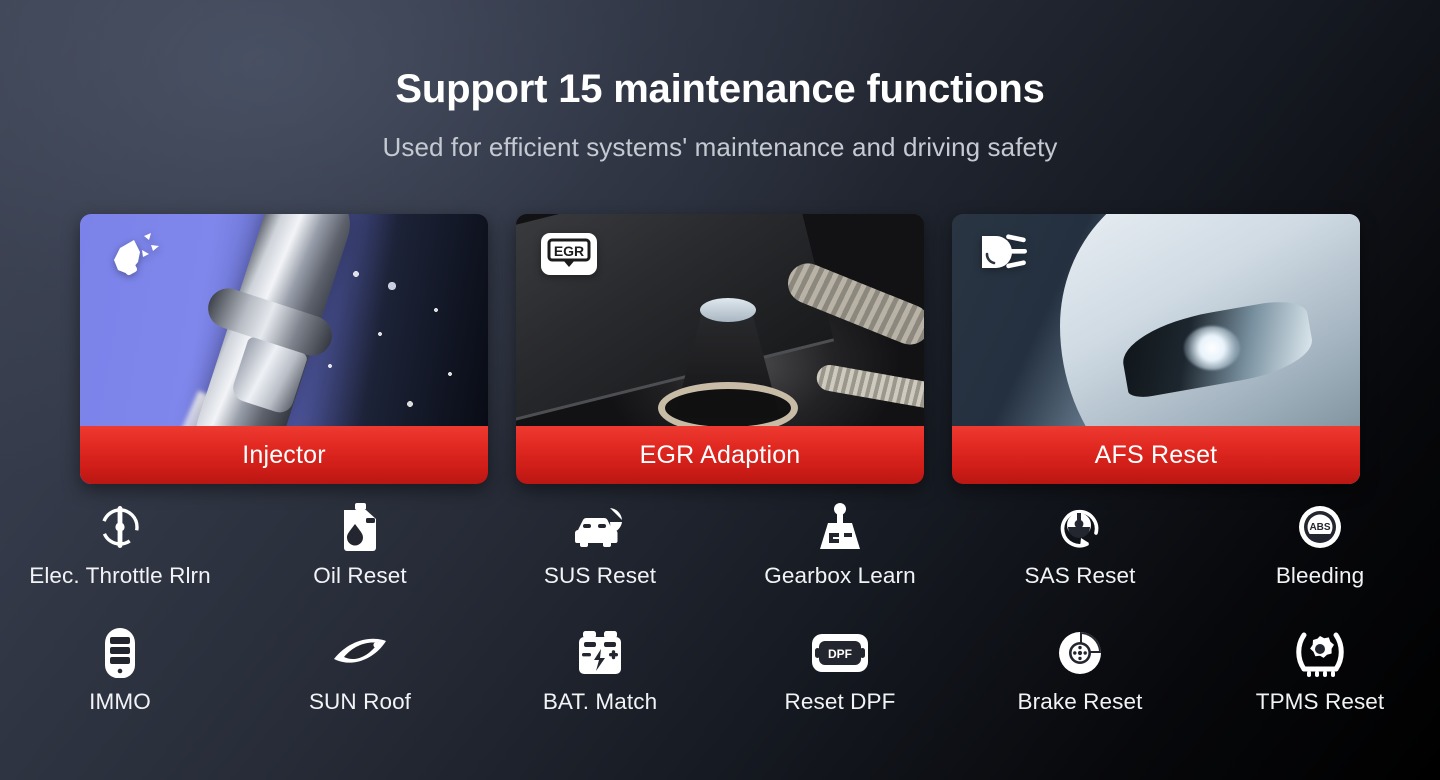 This screenshot has width=1440, height=780. I want to click on function-item-label: Oil Reset, so click(360, 575).